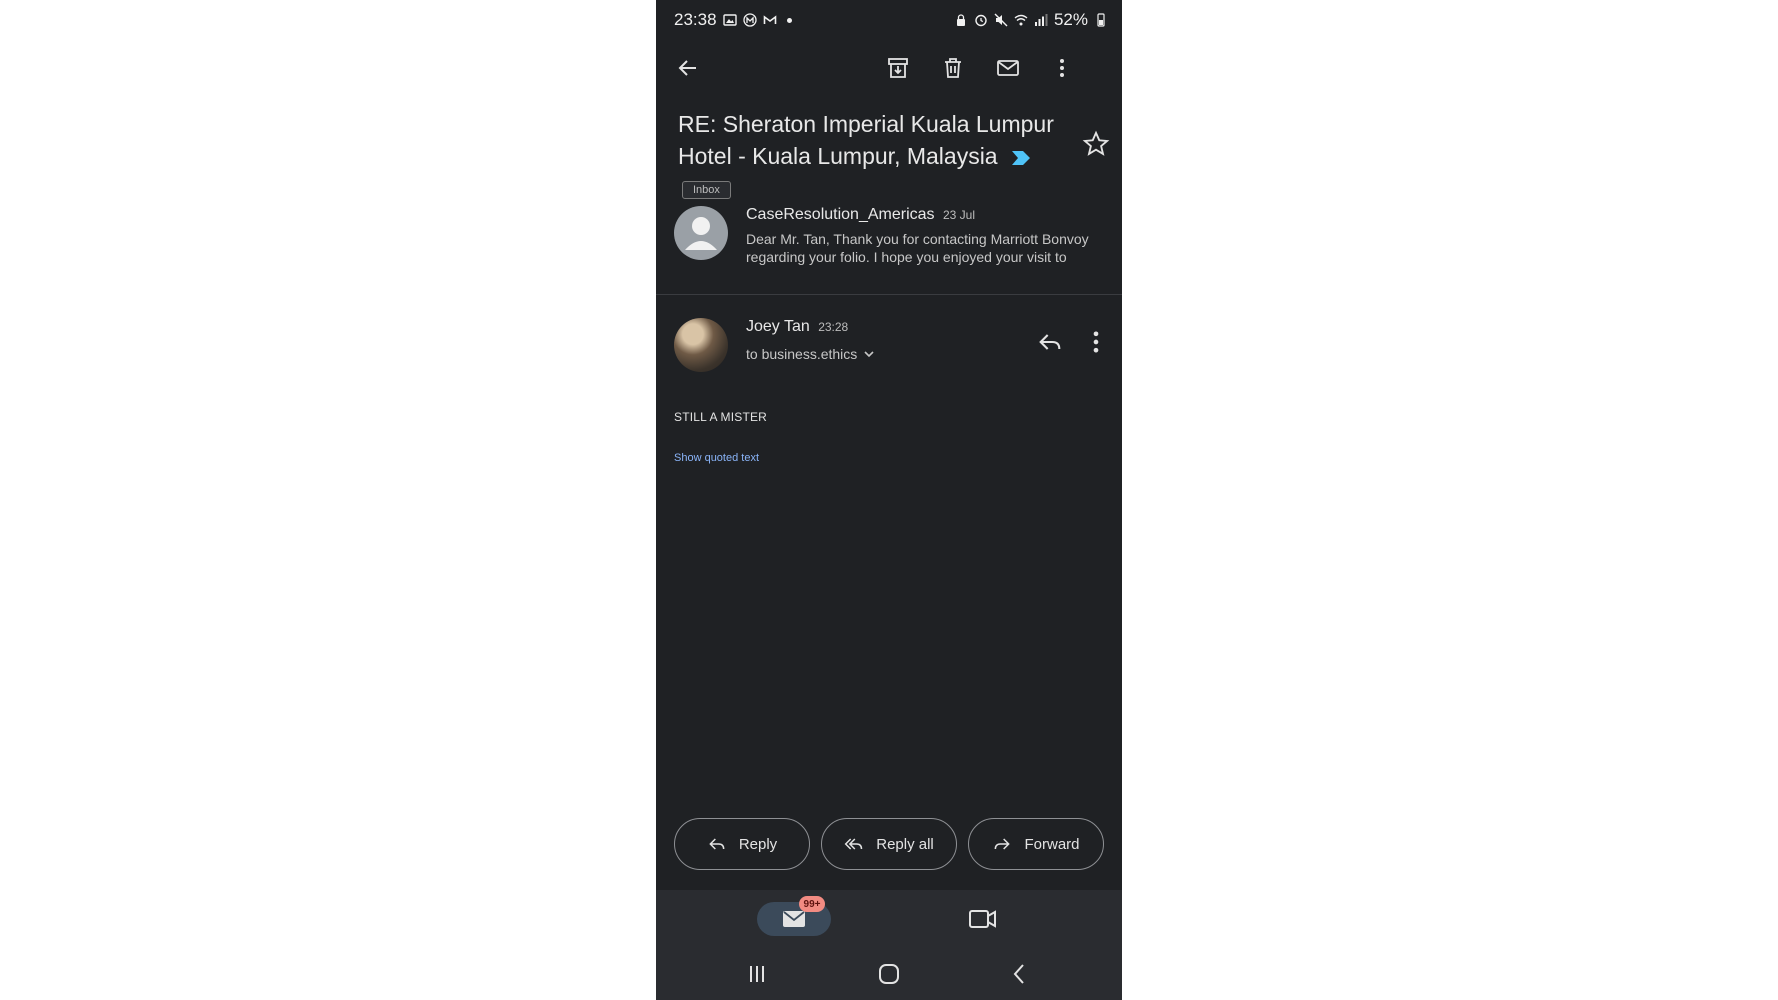 This screenshot has width=1778, height=1000. I want to click on back-button, so click(688, 68).